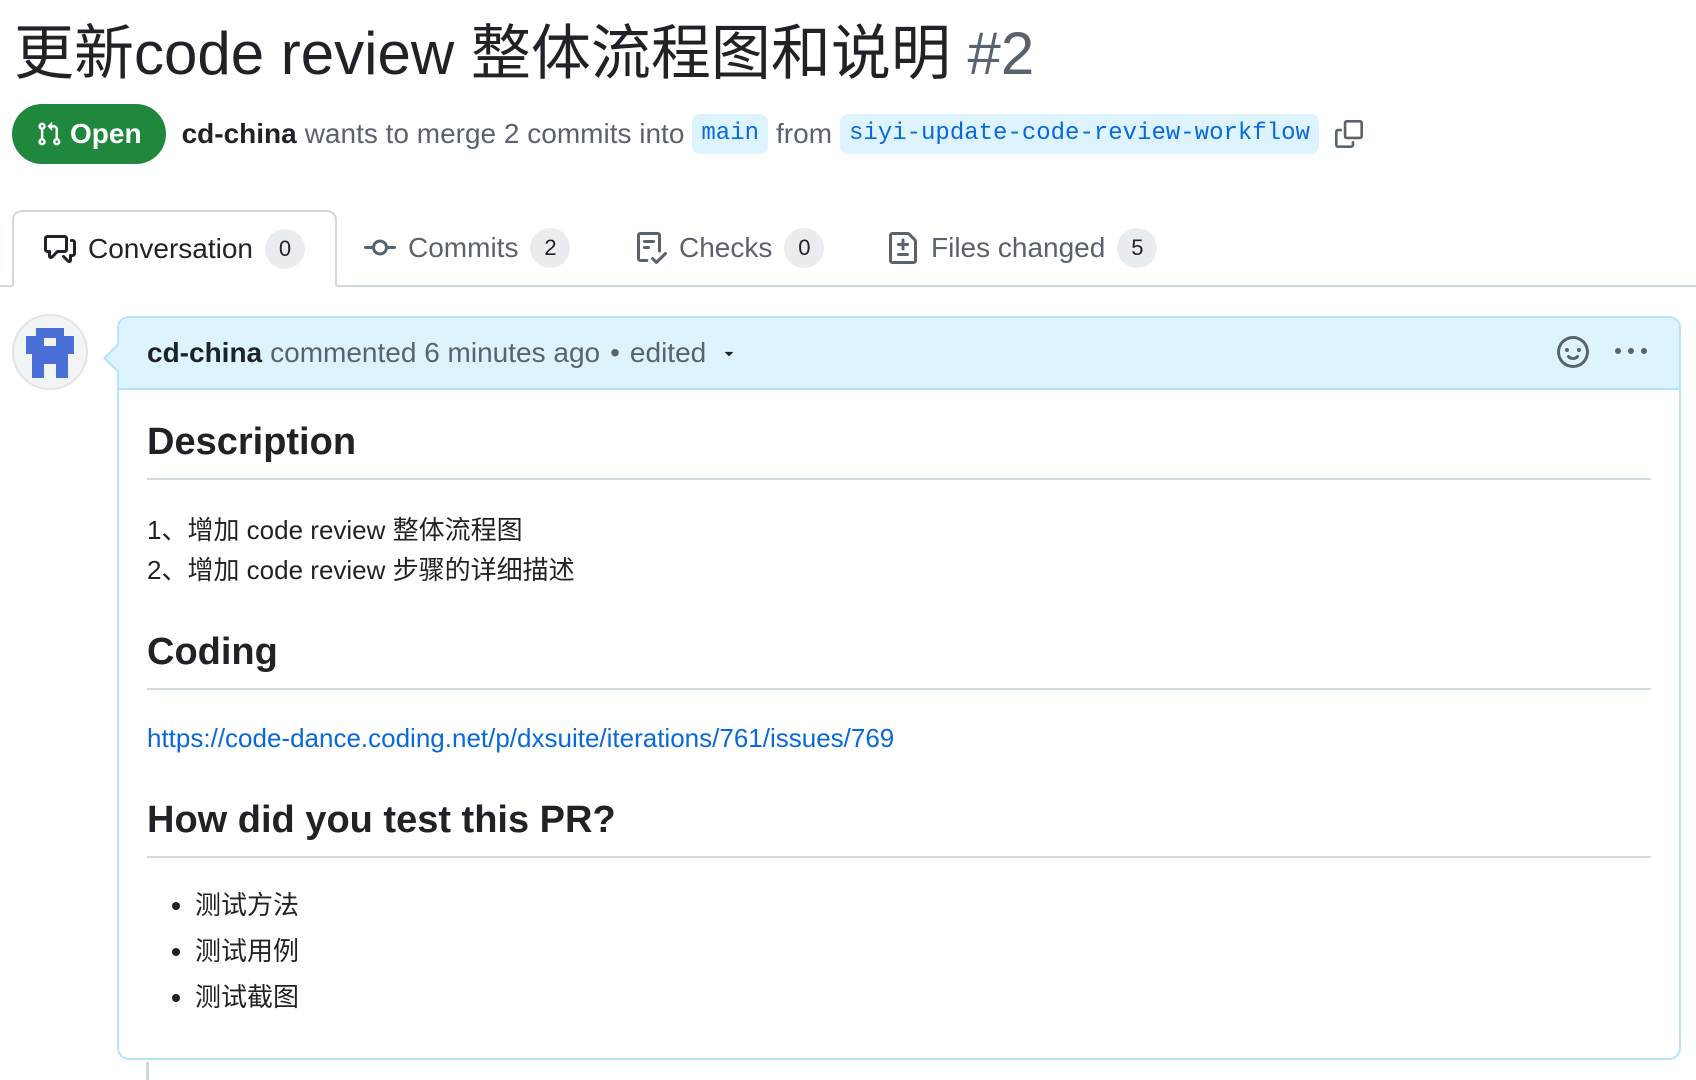 Image resolution: width=1696 pixels, height=1080 pixels. Describe the element at coordinates (1137, 247) in the screenshot. I see `tab-files-changed-counter: 5` at that location.